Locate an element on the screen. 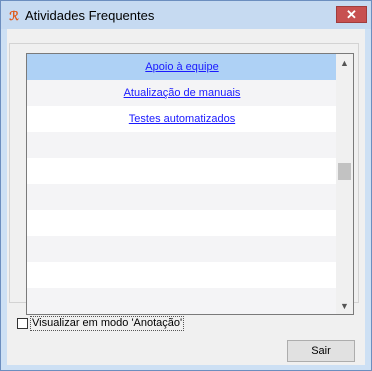  list-item: Apoio à equipe is located at coordinates (182, 67).